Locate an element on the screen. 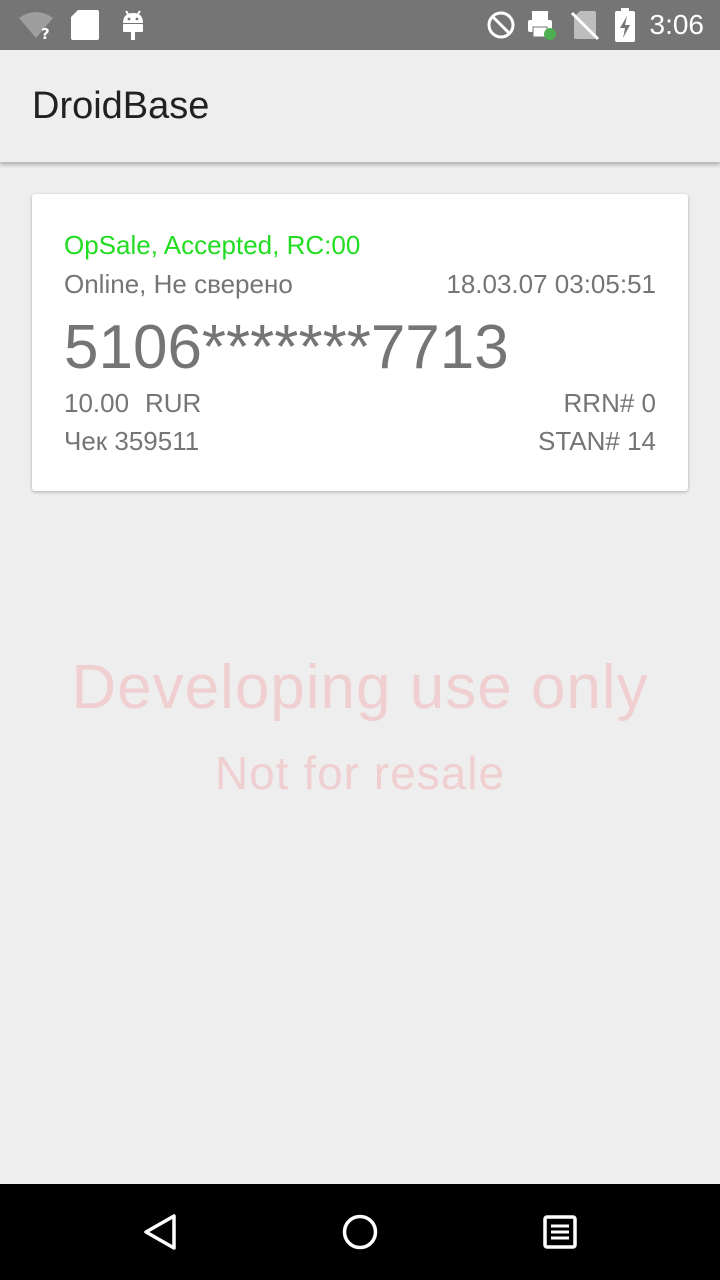 This screenshot has width=720, height=1280. receipt-number: Чек 359511 is located at coordinates (132, 441).